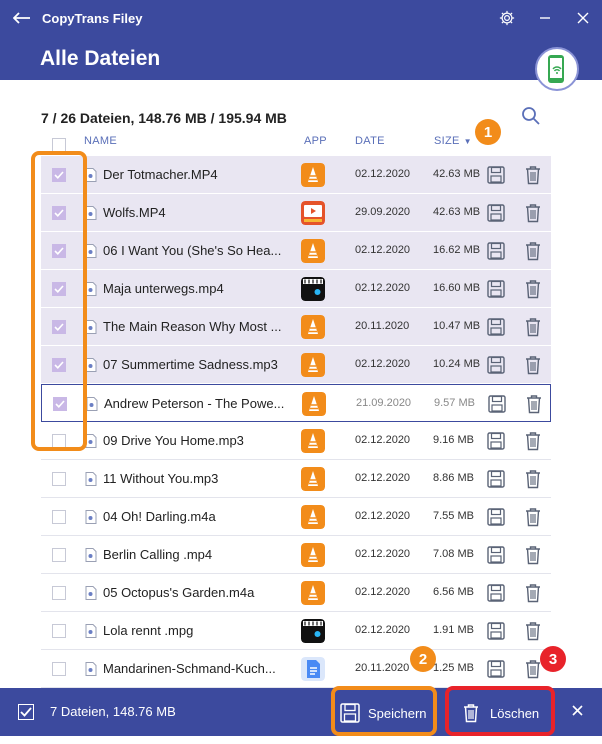 This screenshot has height=744, width=602. Describe the element at coordinates (315, 145) in the screenshot. I see `column-header-app: APP` at that location.